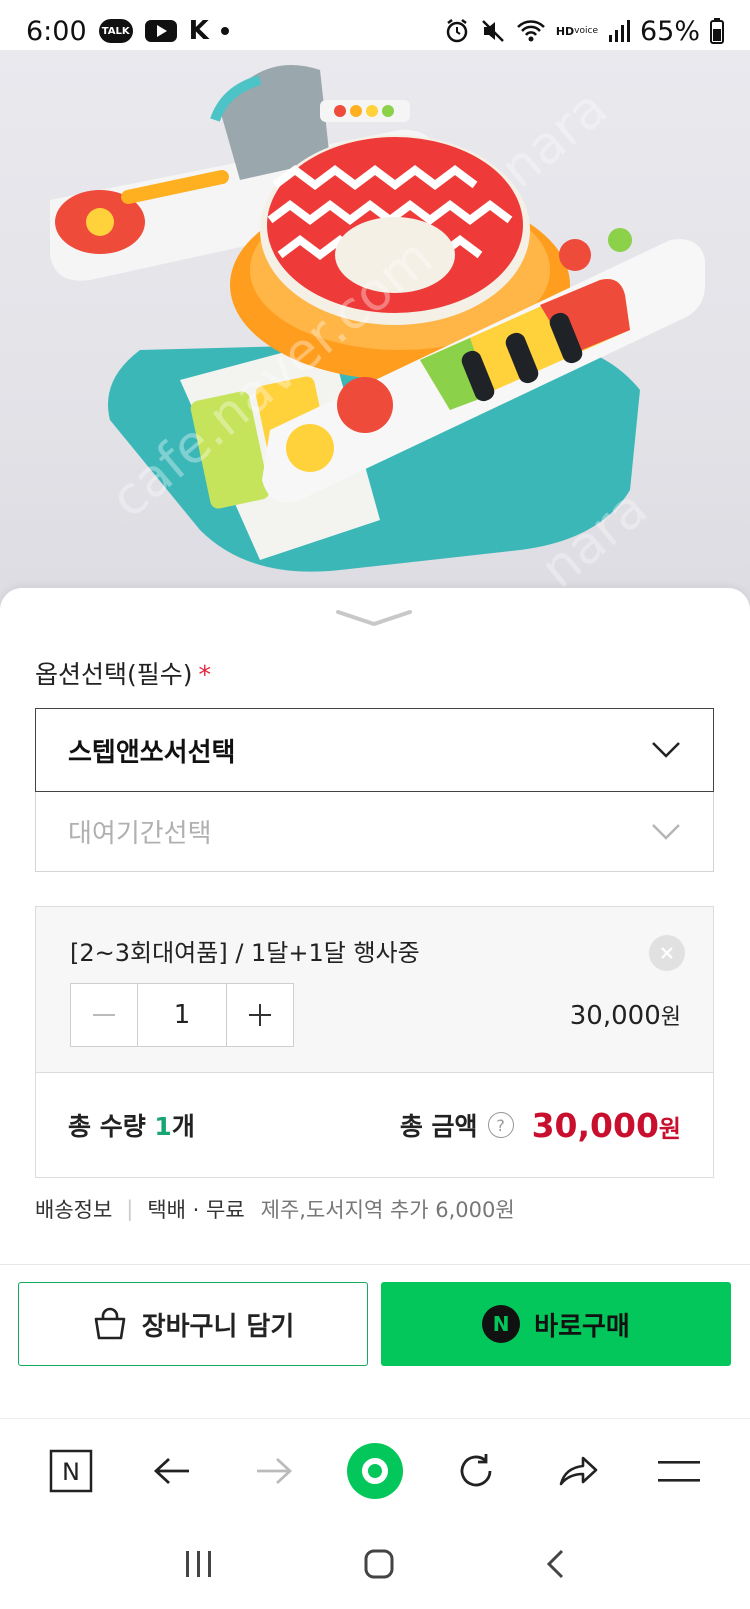  I want to click on back-button, so click(172, 1471).